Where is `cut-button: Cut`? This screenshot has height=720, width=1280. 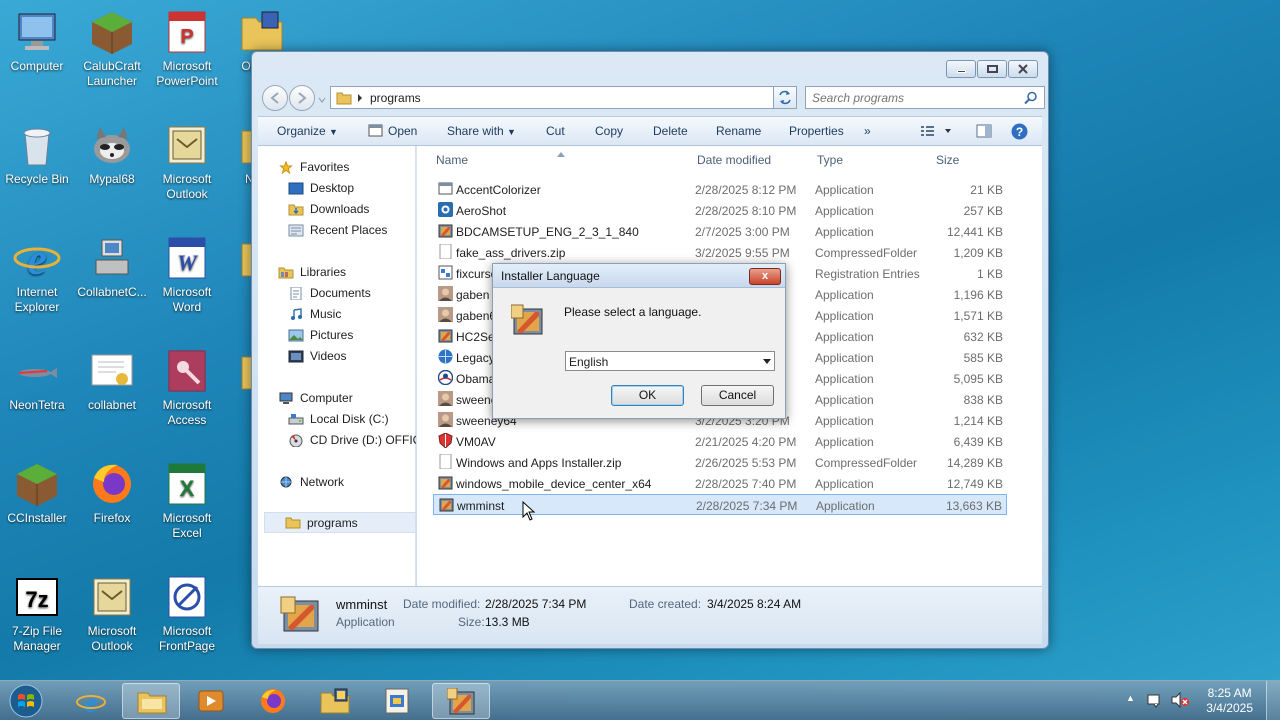
cut-button: Cut is located at coordinates (555, 131).